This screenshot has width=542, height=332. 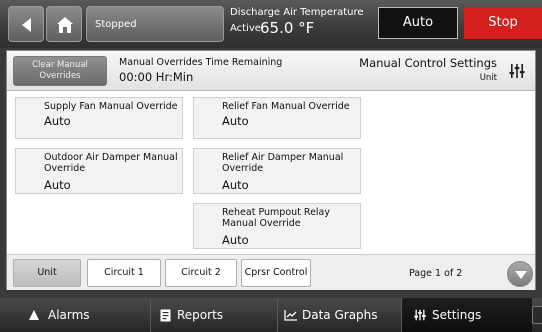 What do you see at coordinates (283, 163) in the screenshot?
I see `override-label: Relief Air Damper Manual Override` at bounding box center [283, 163].